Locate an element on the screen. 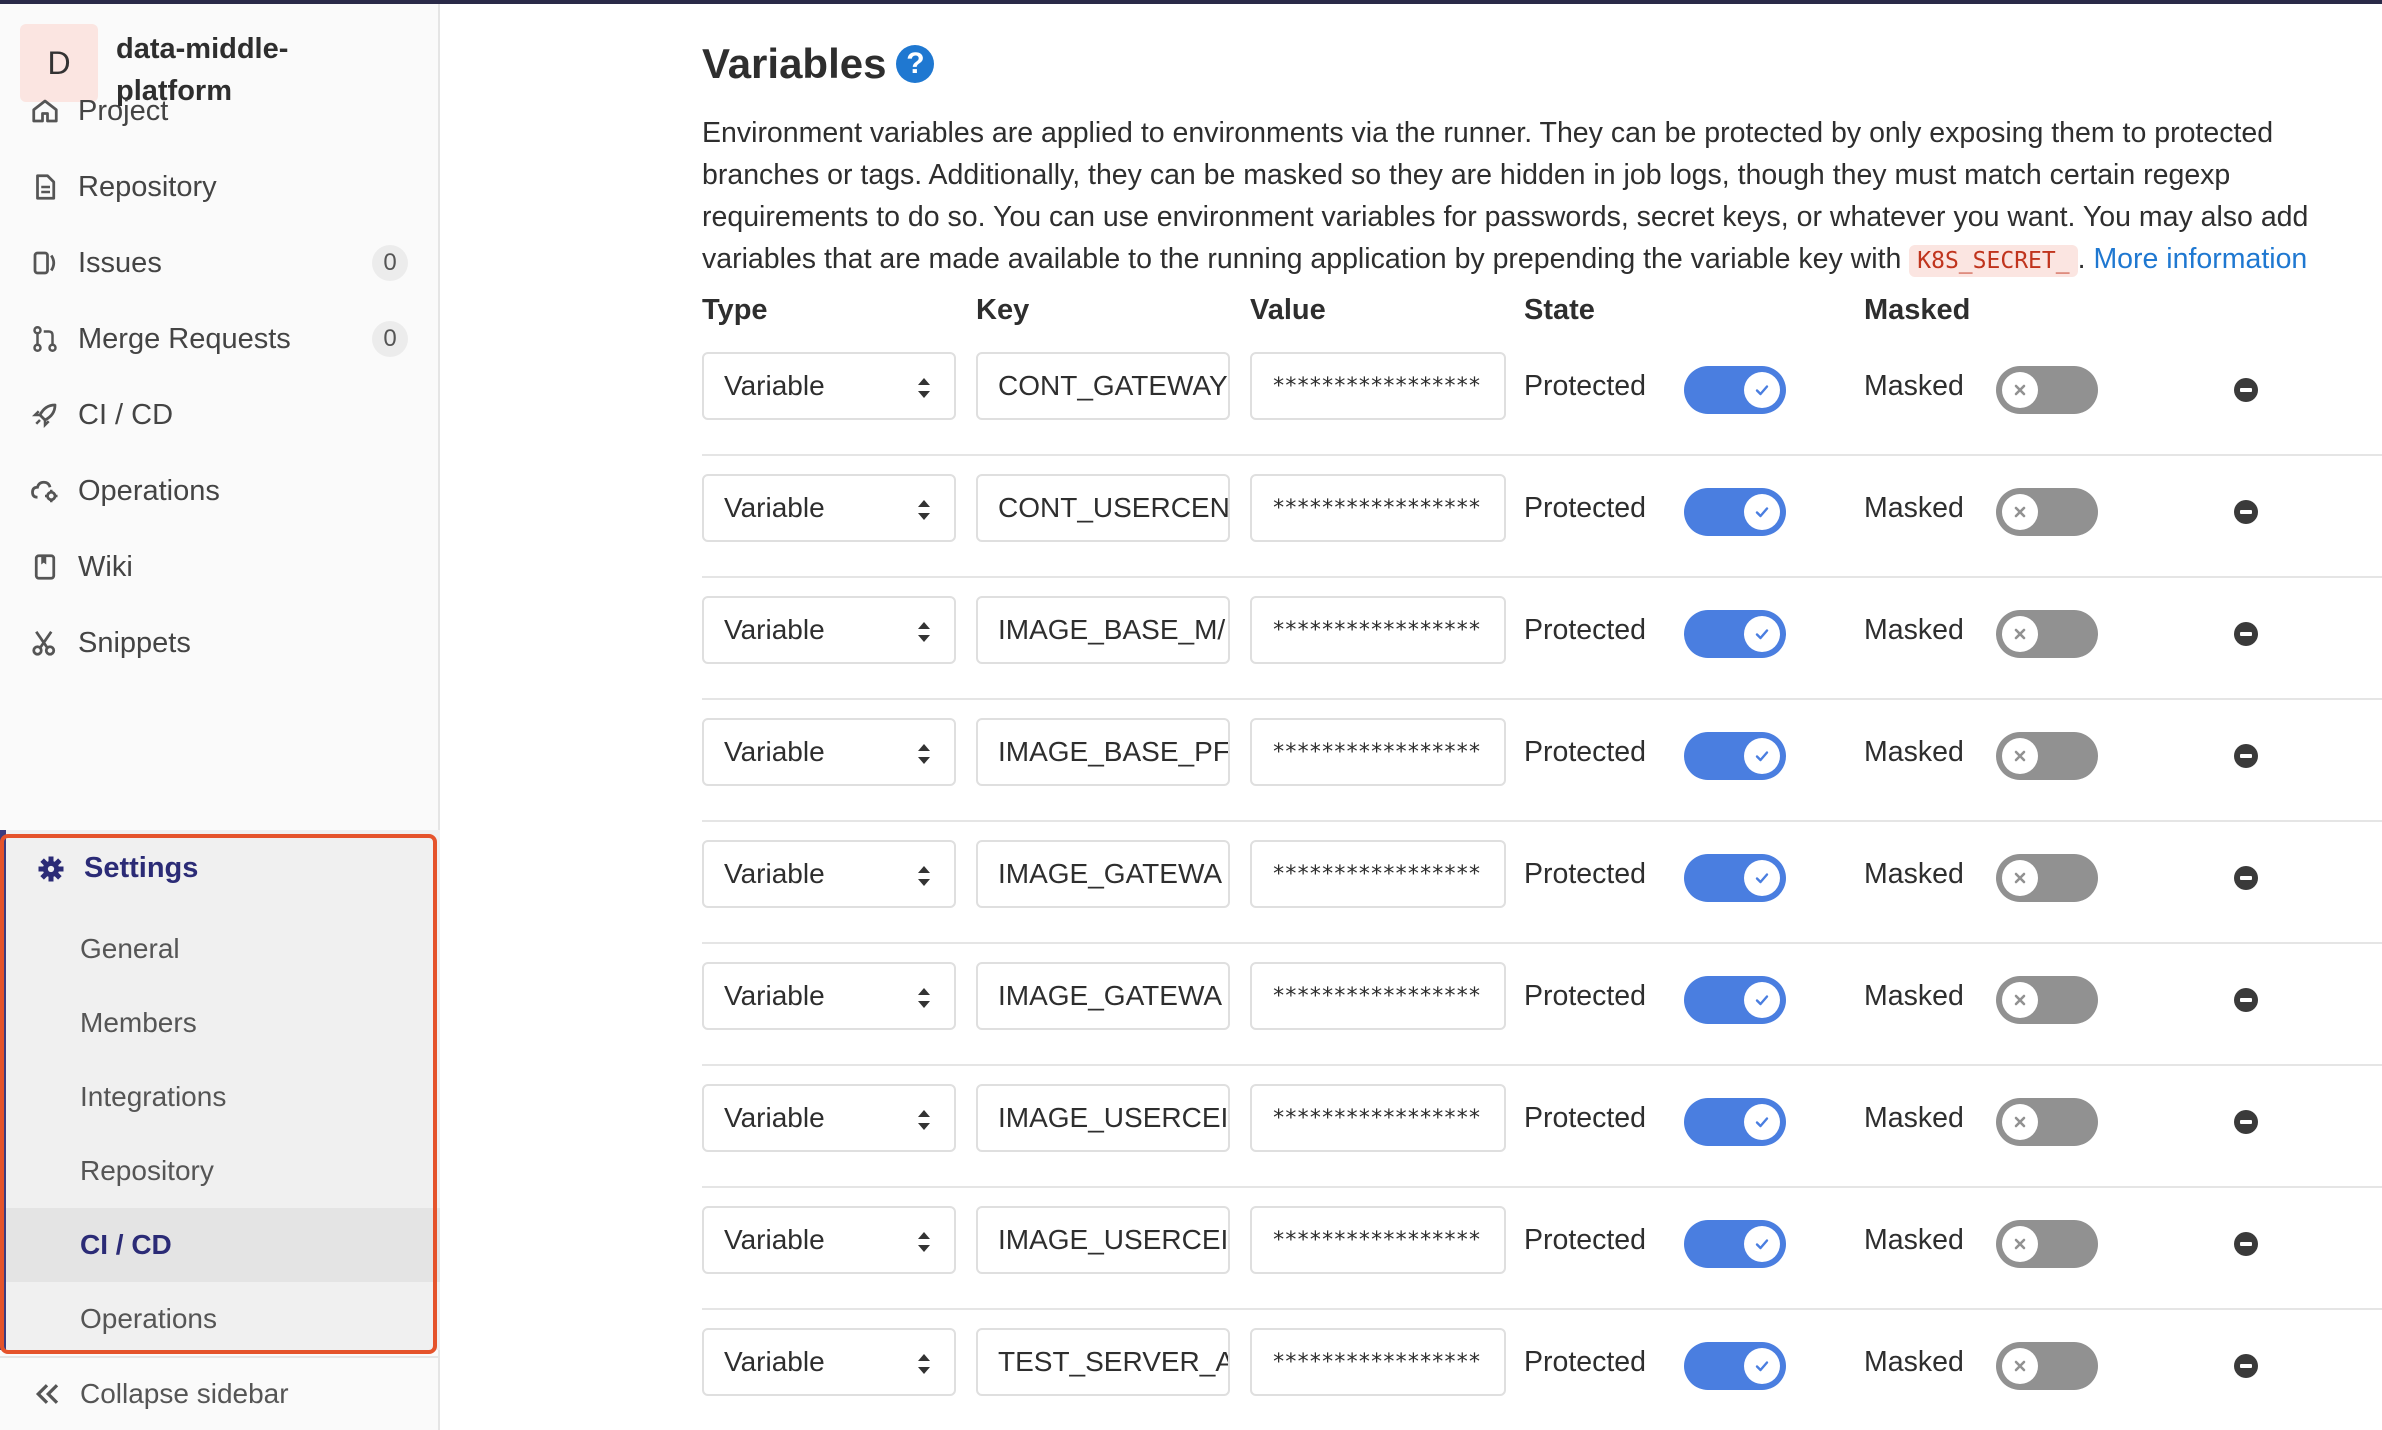  settings-subitem-operations: Operations is located at coordinates (223, 1319).